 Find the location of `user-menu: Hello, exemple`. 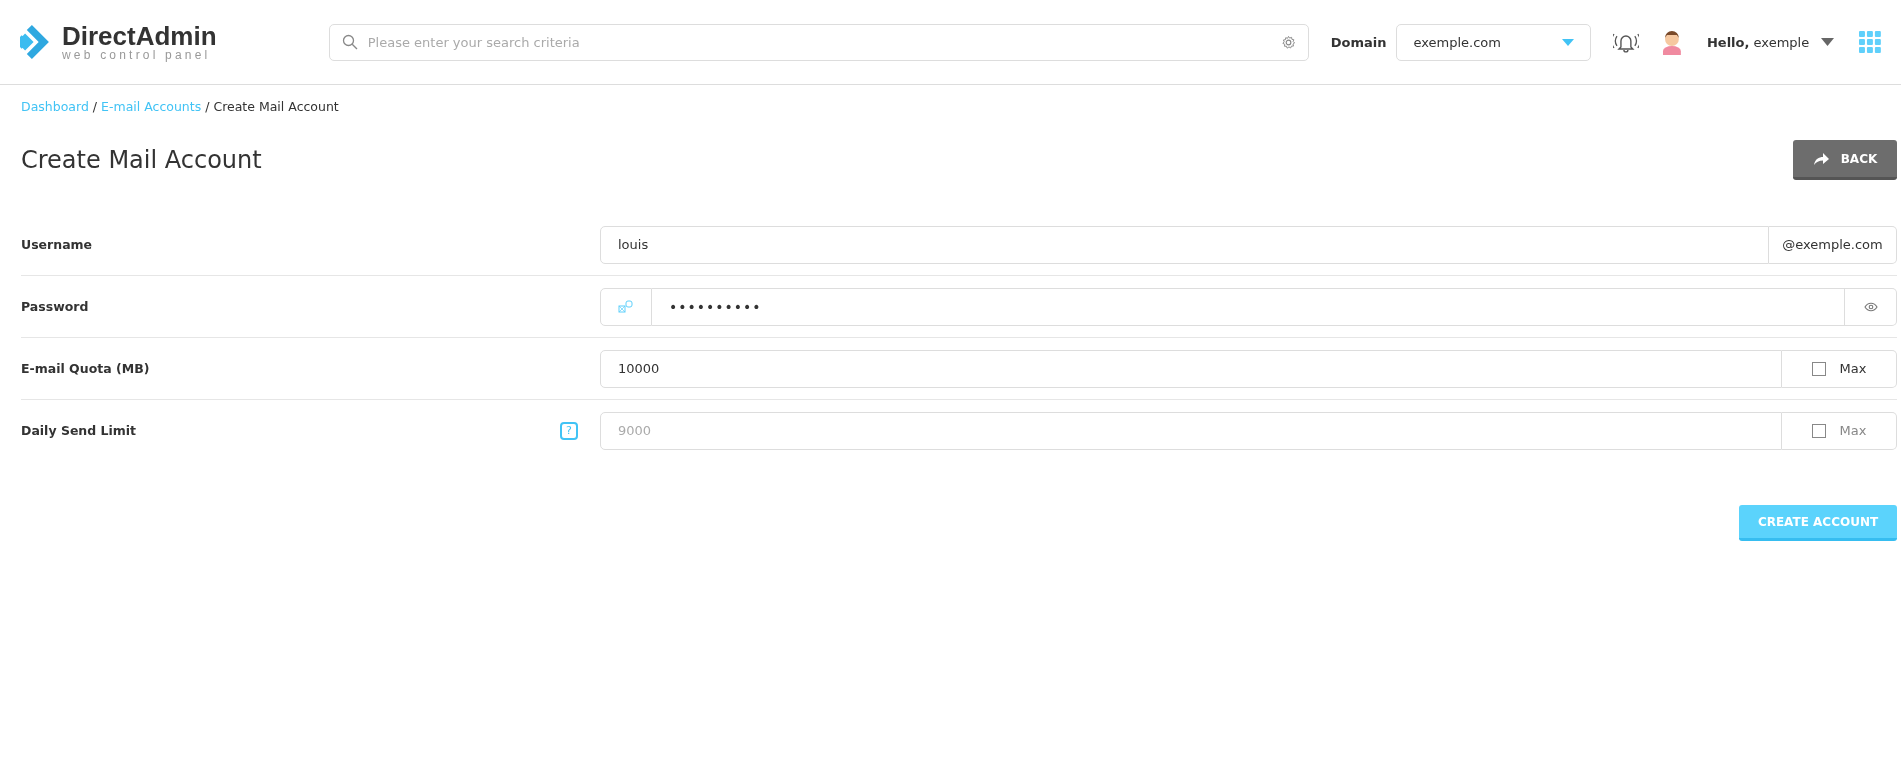

user-menu: Hello, exemple is located at coordinates (1770, 42).